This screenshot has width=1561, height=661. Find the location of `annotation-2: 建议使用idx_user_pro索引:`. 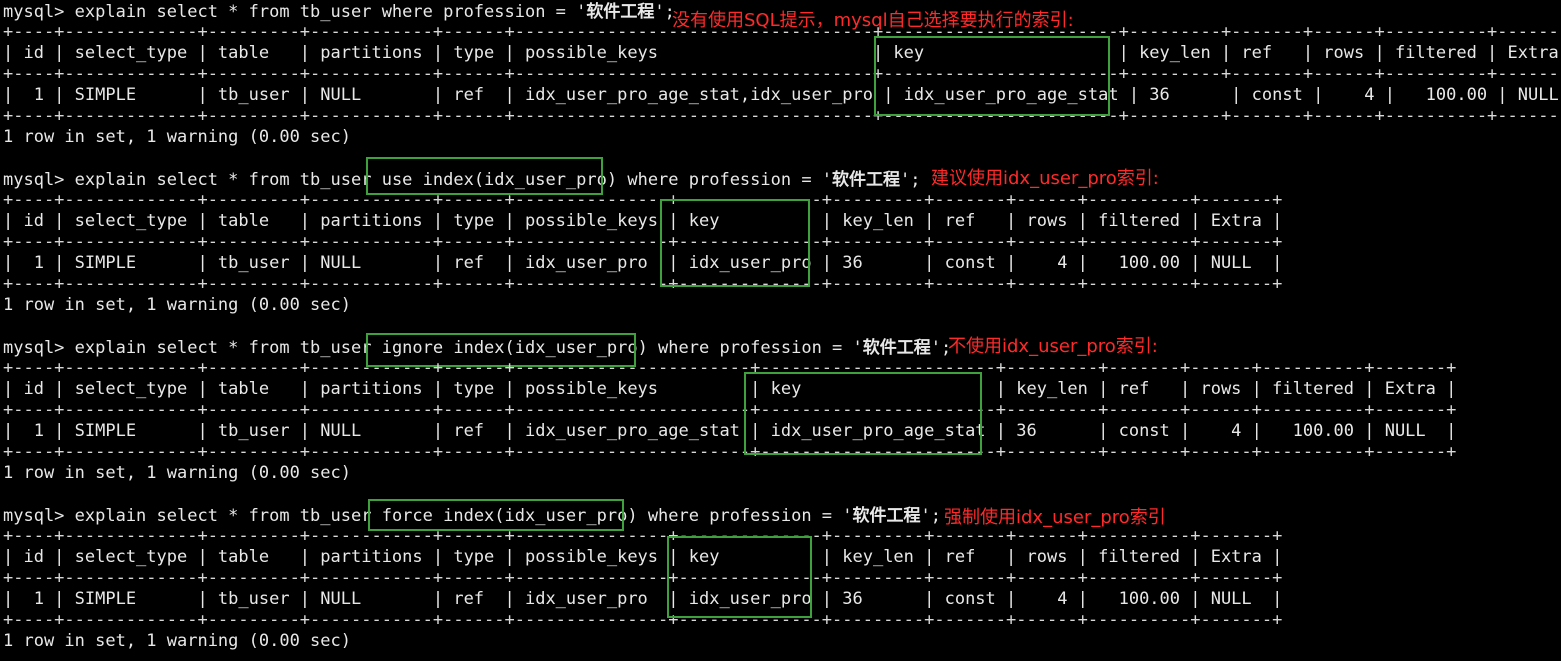

annotation-2: 建议使用idx_user_pro索引: is located at coordinates (1045, 178).